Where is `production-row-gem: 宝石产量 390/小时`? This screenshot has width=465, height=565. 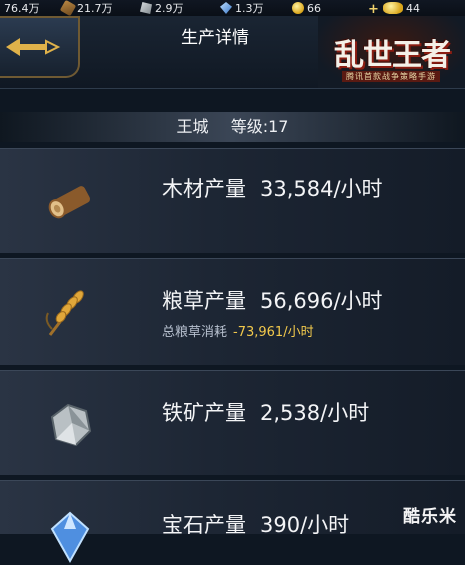
production-row-gem: 宝石产量 390/小时 is located at coordinates (232, 522).